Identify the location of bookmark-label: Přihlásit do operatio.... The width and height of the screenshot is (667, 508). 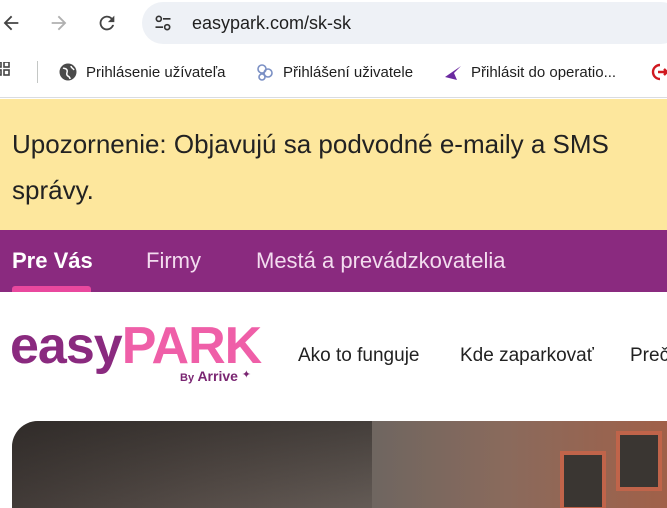
(544, 72).